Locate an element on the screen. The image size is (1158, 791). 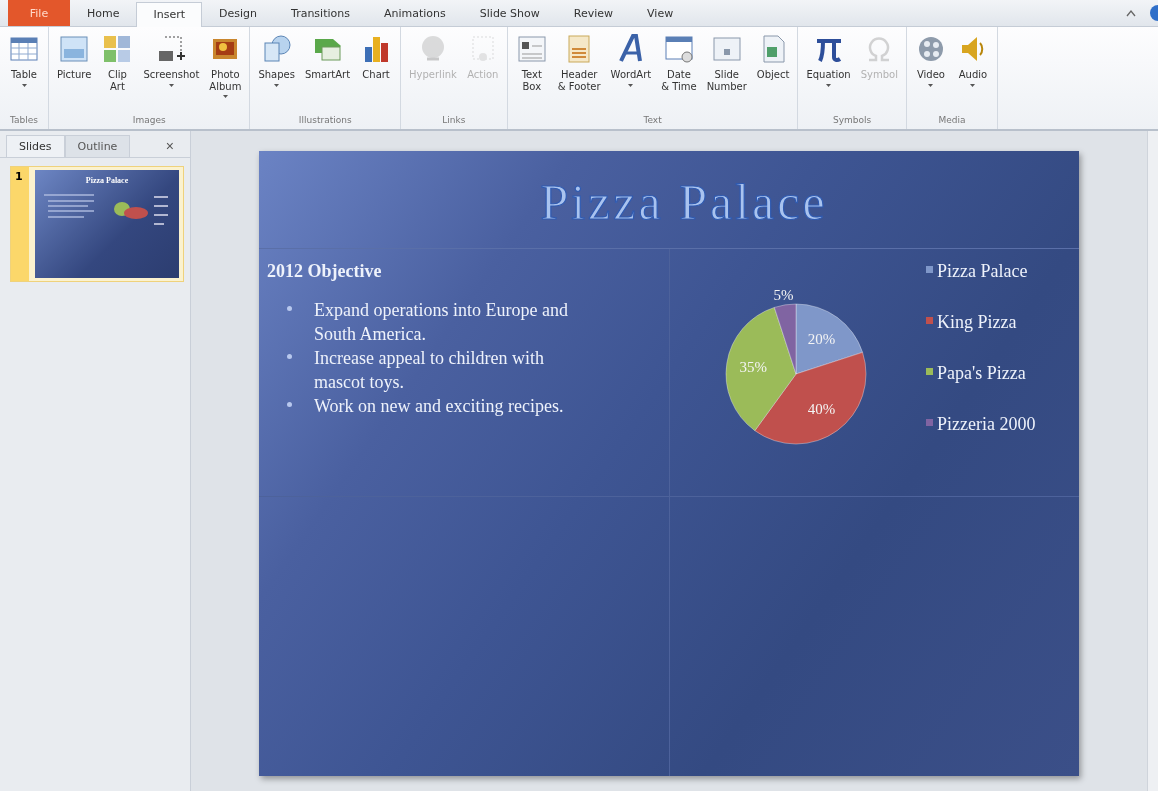
group-label: Tables is located at coordinates (24, 121).